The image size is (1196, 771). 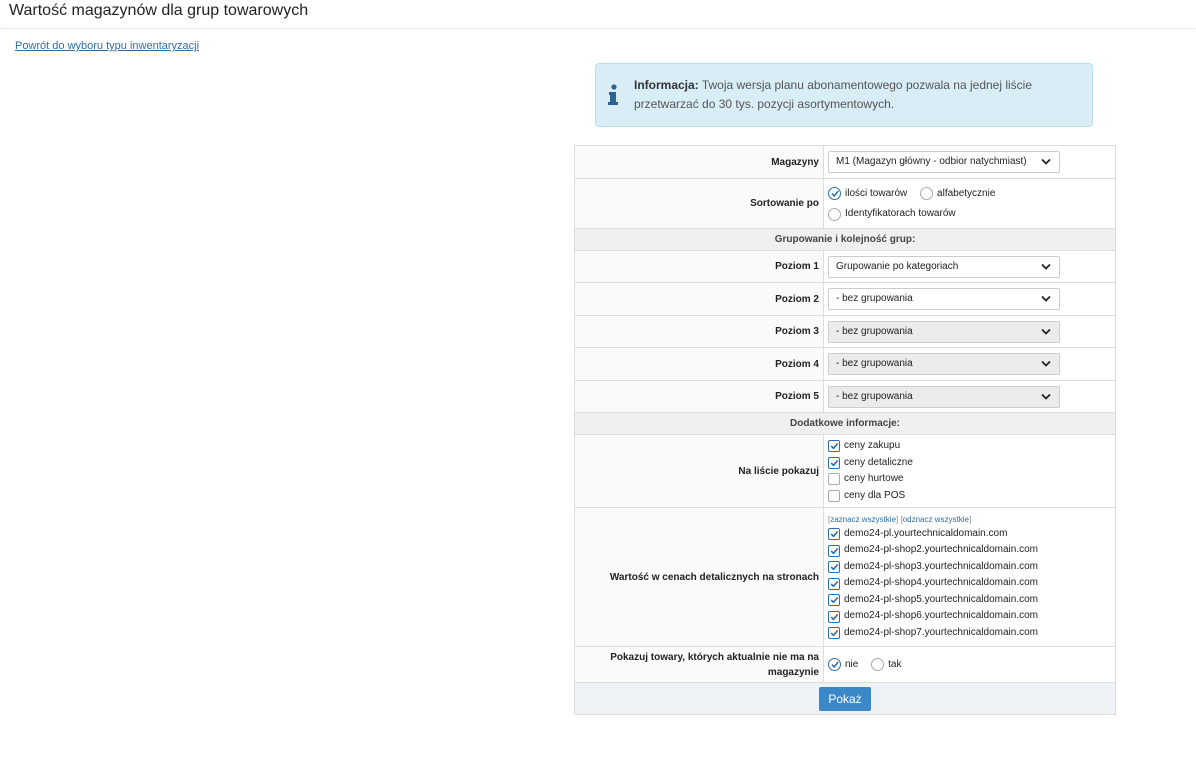 What do you see at coordinates (852, 664) in the screenshot?
I see `out-of-stock-option-no: nie` at bounding box center [852, 664].